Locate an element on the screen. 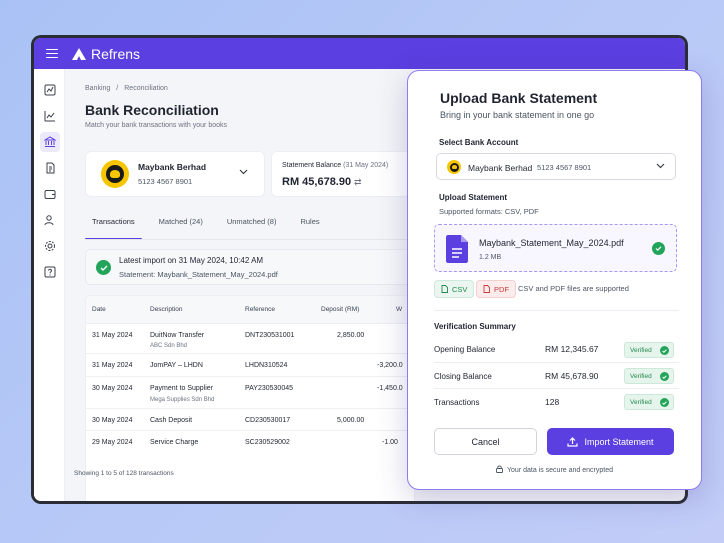 The height and width of the screenshot is (543, 724). tab-rules: Rules is located at coordinates (309, 224).